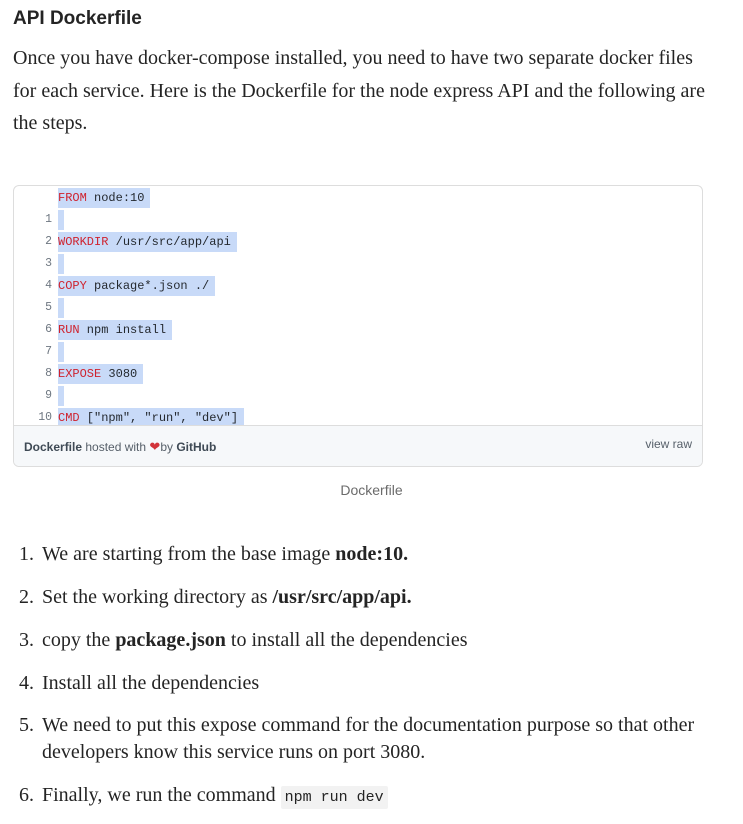 The width and height of the screenshot is (743, 824). Describe the element at coordinates (26, 795) in the screenshot. I see `list-number: 6.` at that location.